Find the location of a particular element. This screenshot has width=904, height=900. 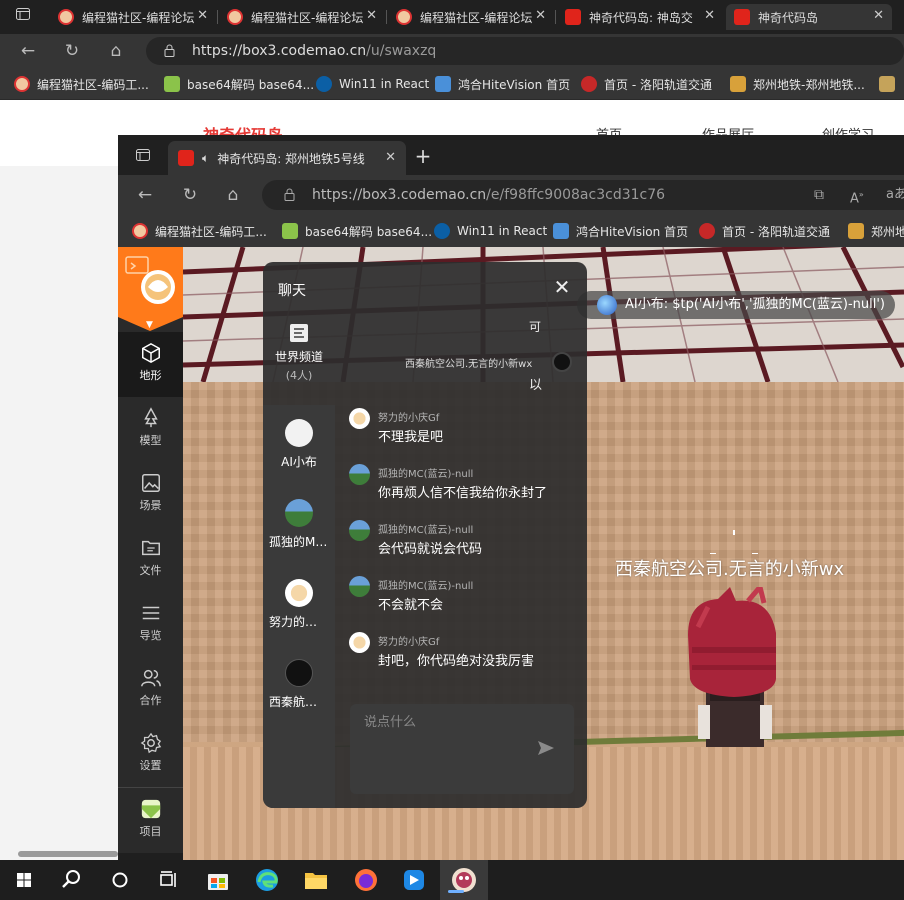

sidebar-item-models: 模型 is located at coordinates (150, 429).